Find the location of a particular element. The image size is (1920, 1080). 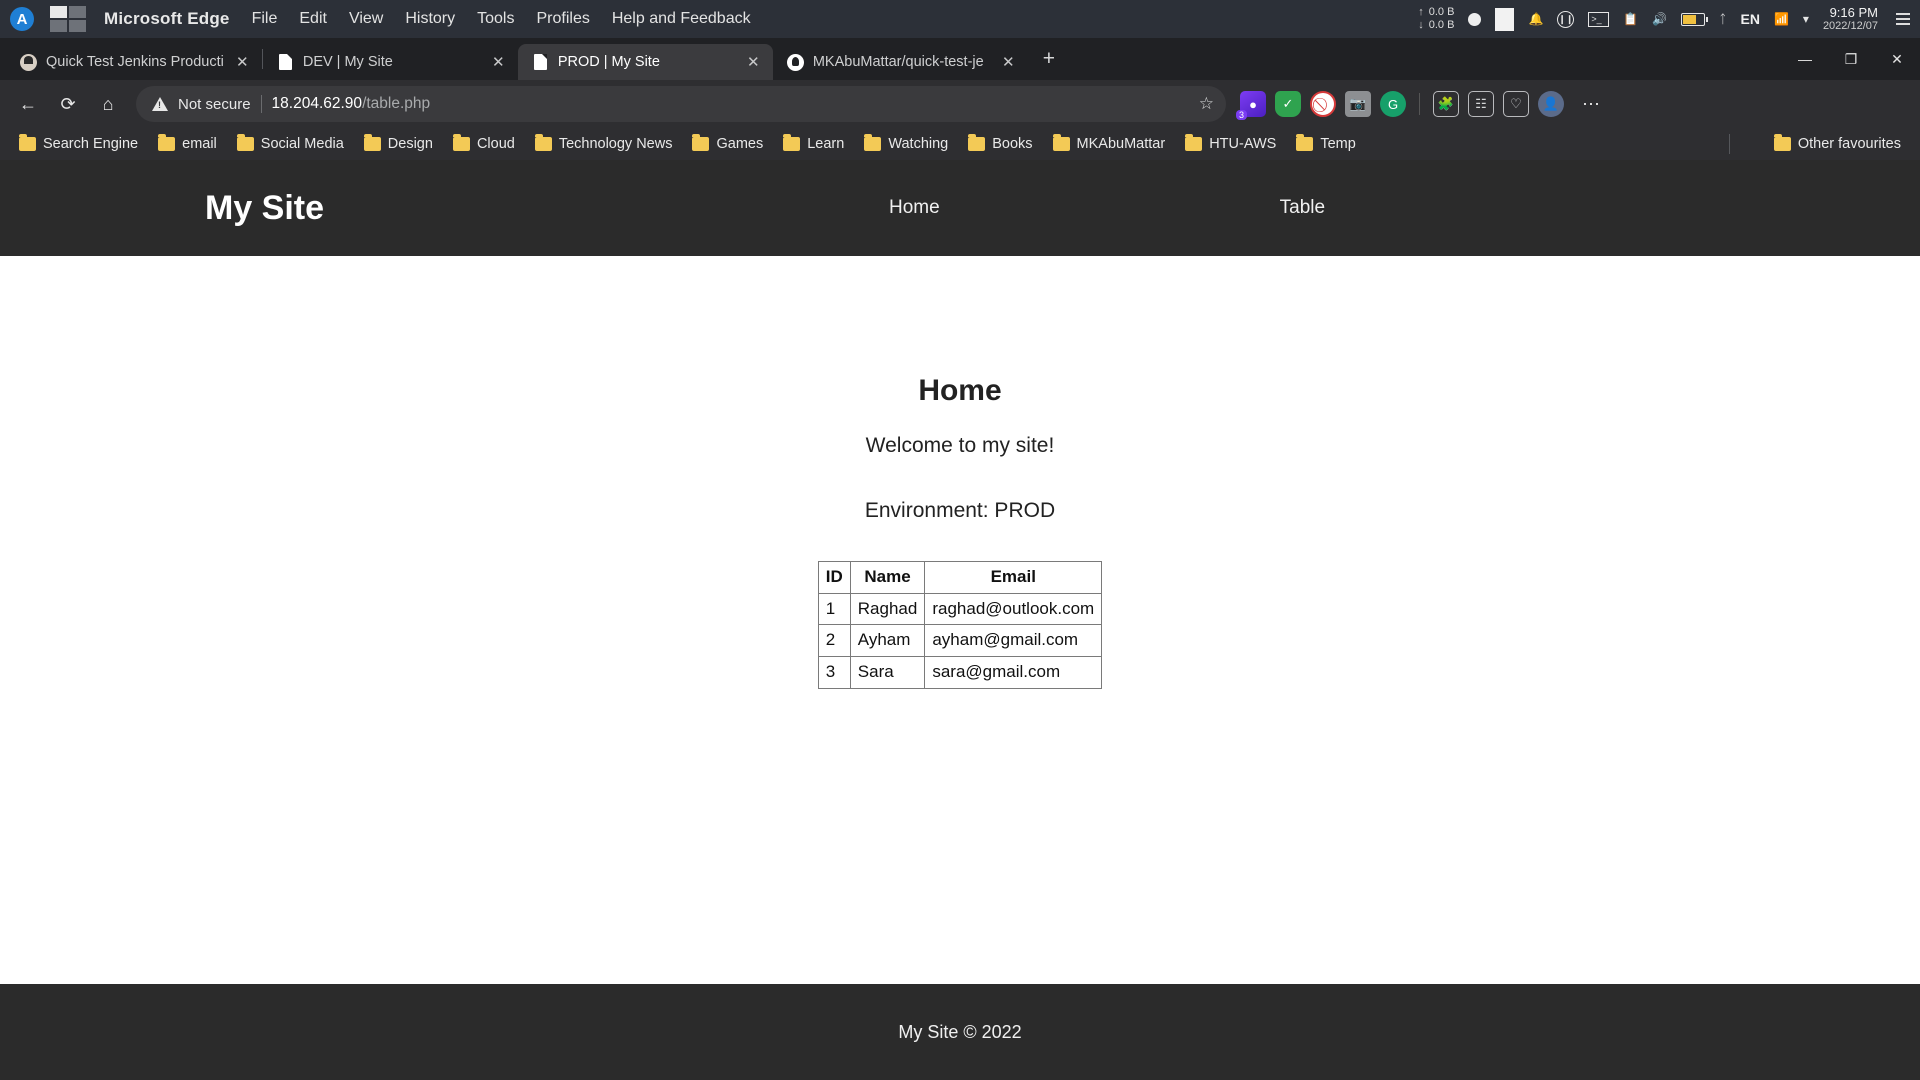

bookmark-mkabumattar: MKAbuMattar is located at coordinates (1109, 144).